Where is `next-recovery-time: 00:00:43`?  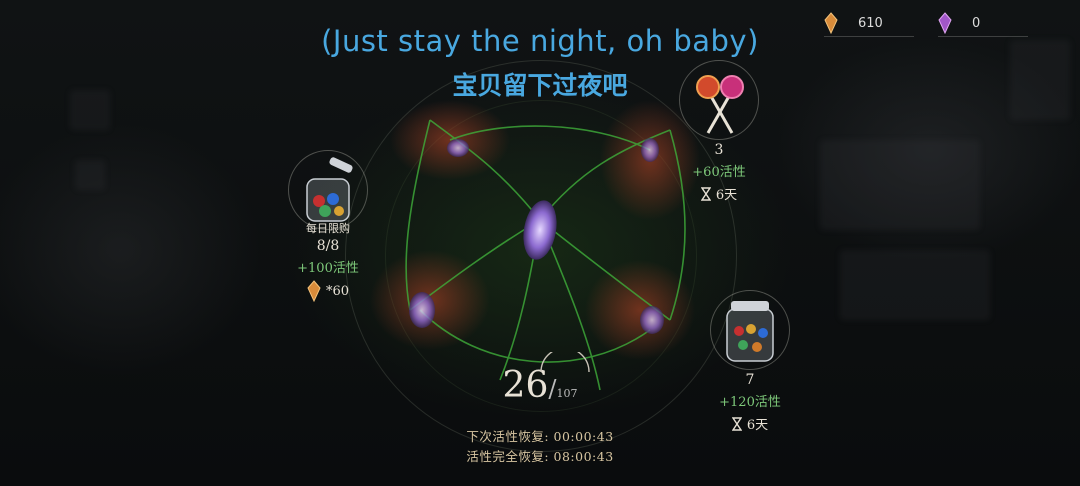 next-recovery-time: 00:00:43 is located at coordinates (583, 436).